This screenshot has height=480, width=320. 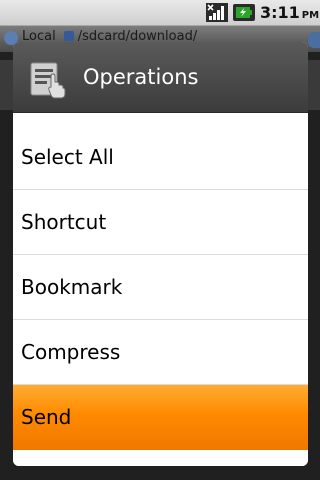 I want to click on dialog-title: Operations, so click(x=141, y=77).